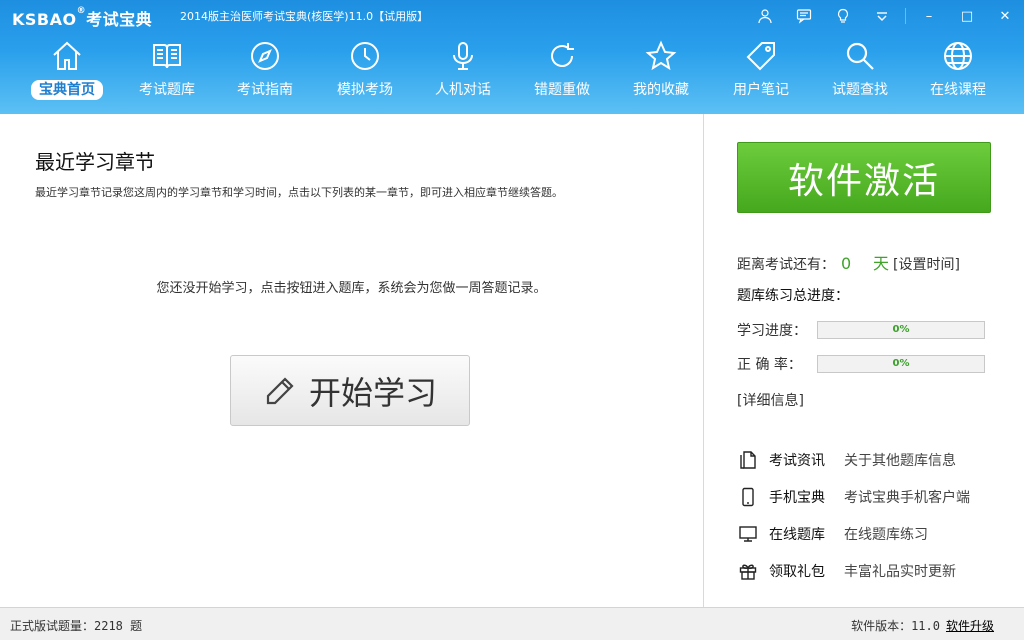  What do you see at coordinates (797, 572) in the screenshot?
I see `link-name: 领取礼包` at bounding box center [797, 572].